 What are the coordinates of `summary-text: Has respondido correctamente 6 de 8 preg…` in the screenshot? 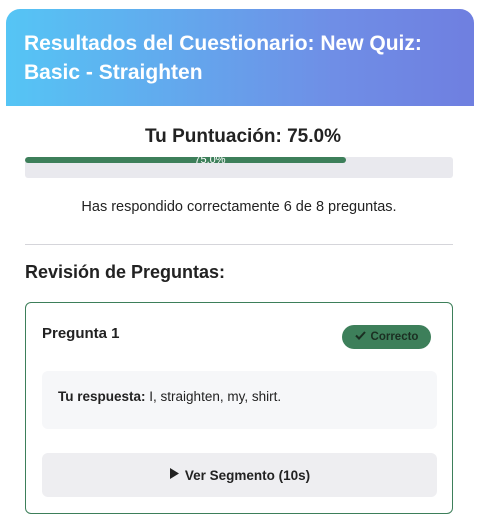 It's located at (239, 207).